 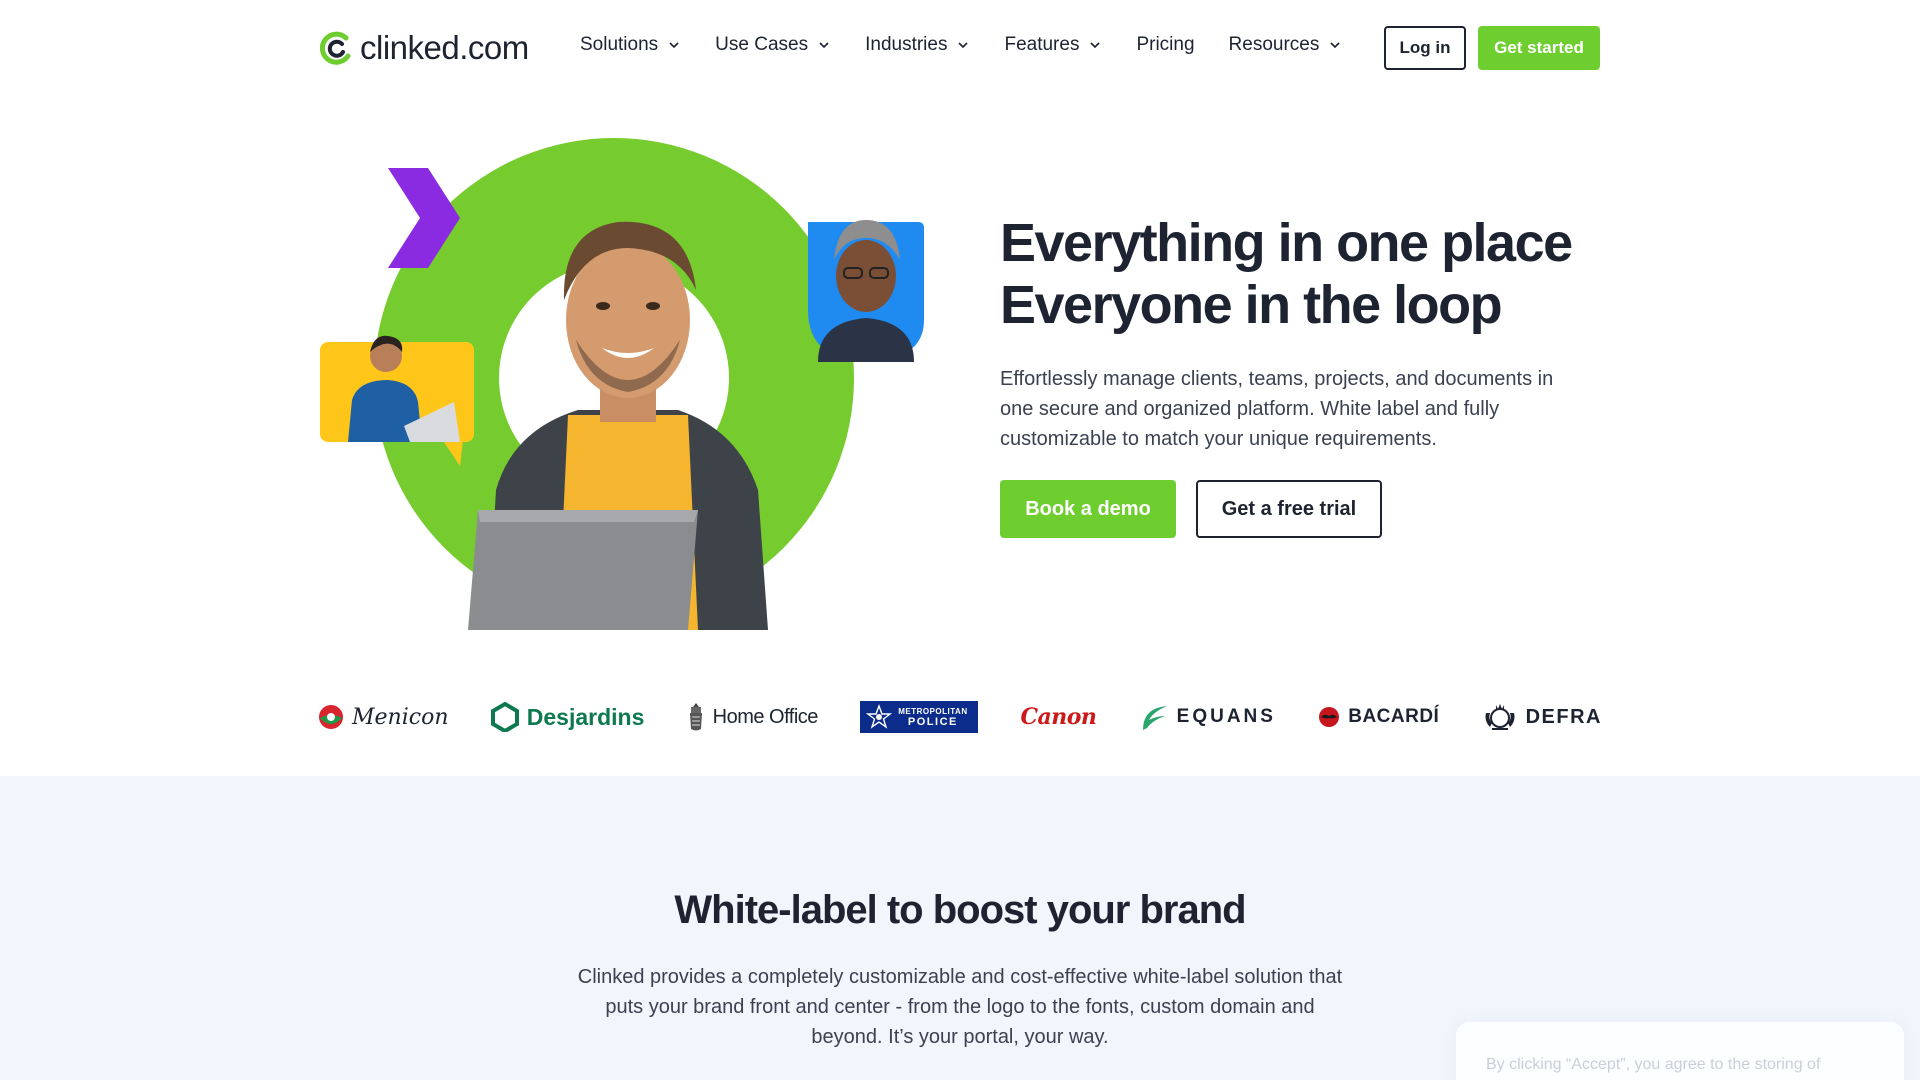 I want to click on hero-illustration-svg, so click(x=622, y=384).